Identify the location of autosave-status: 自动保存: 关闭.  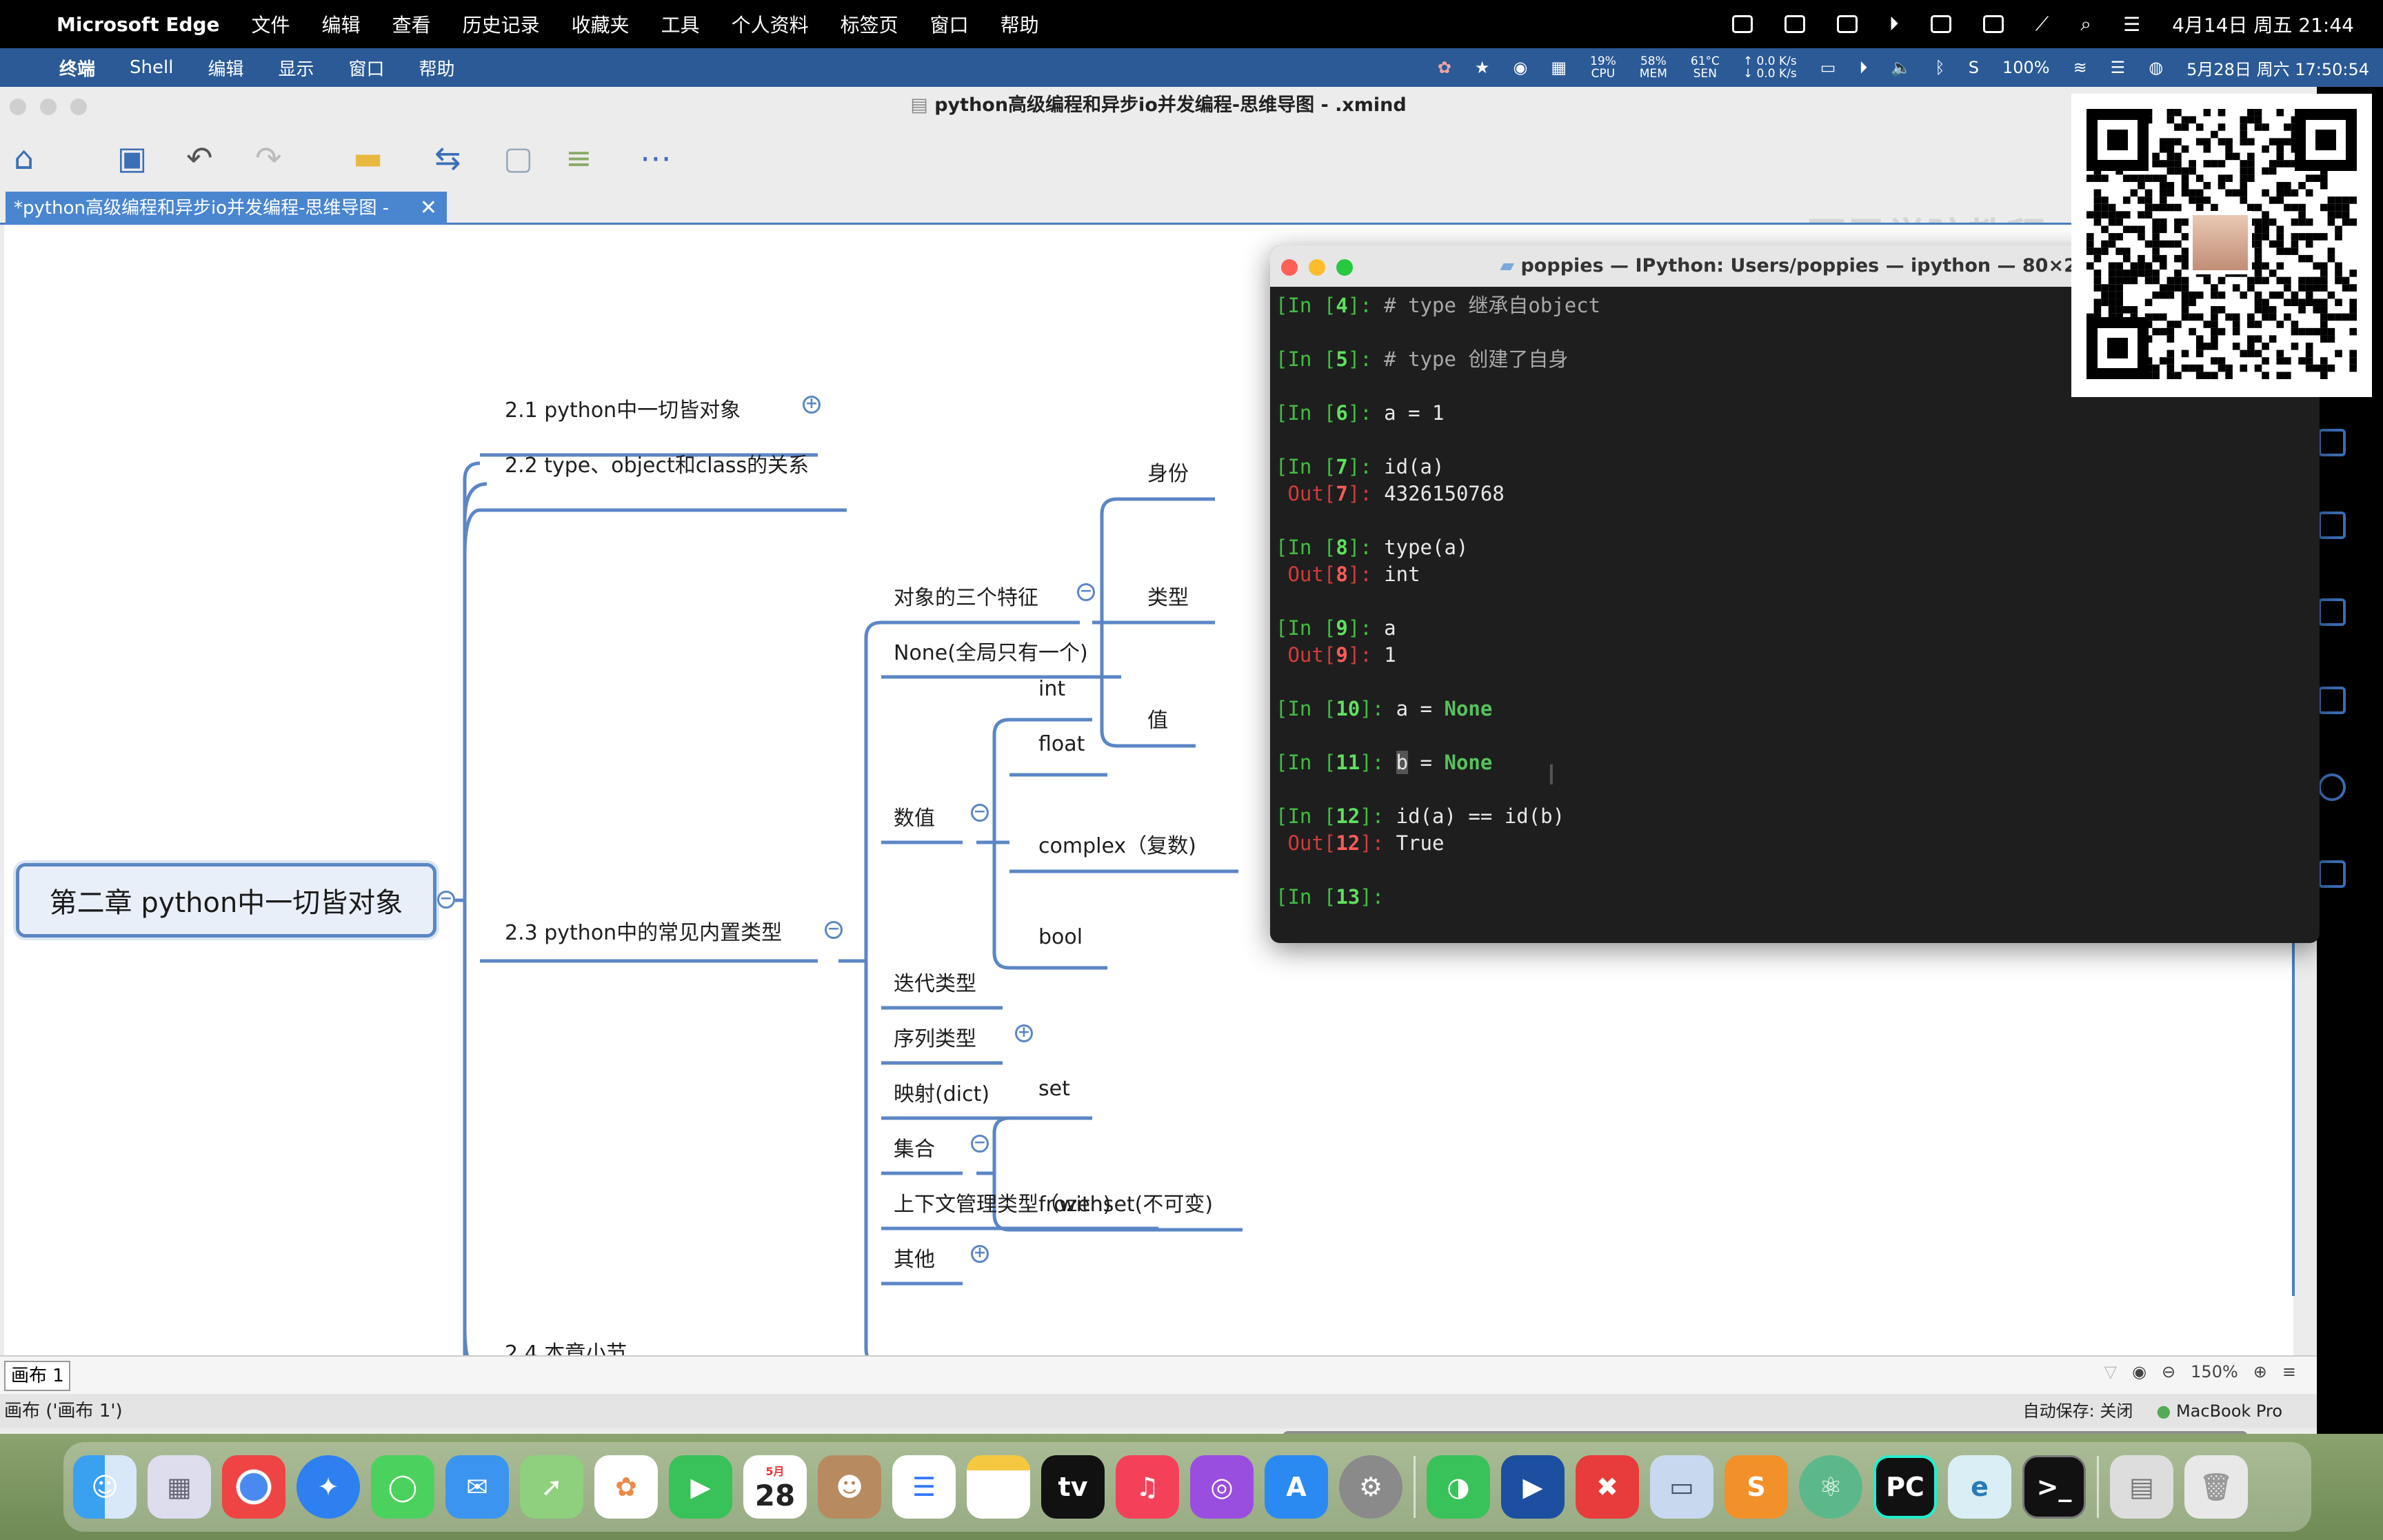
(2078, 1411).